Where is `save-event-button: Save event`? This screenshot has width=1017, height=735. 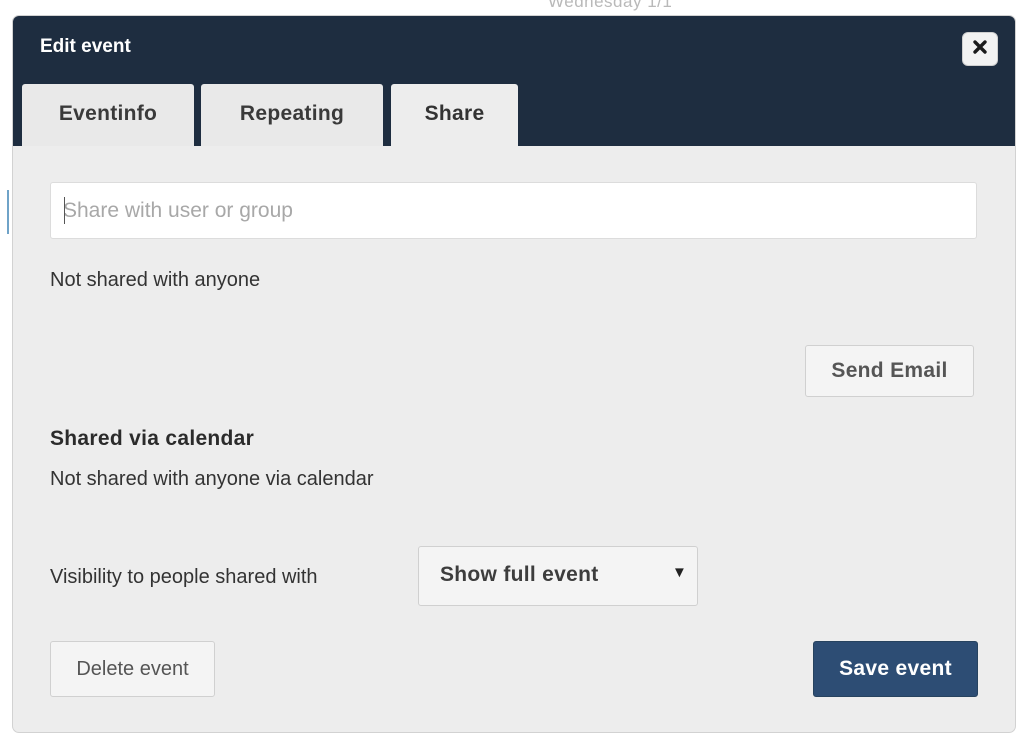
save-event-button: Save event is located at coordinates (895, 669).